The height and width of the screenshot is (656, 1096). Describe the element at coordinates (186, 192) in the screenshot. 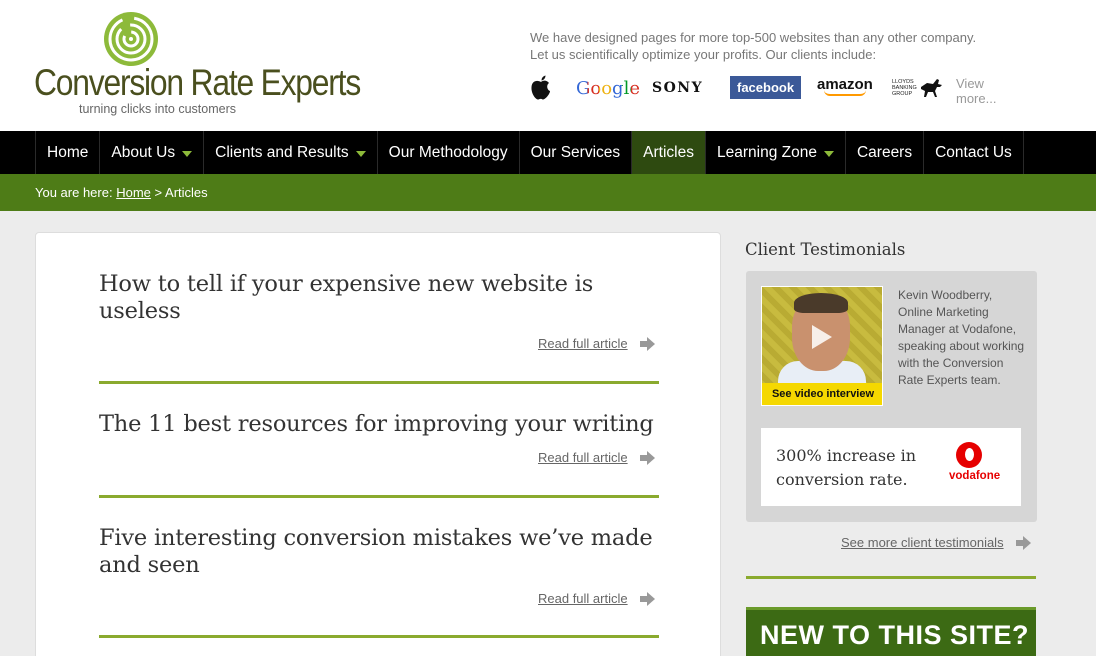

I see `breadcrumb-current: Articles` at that location.